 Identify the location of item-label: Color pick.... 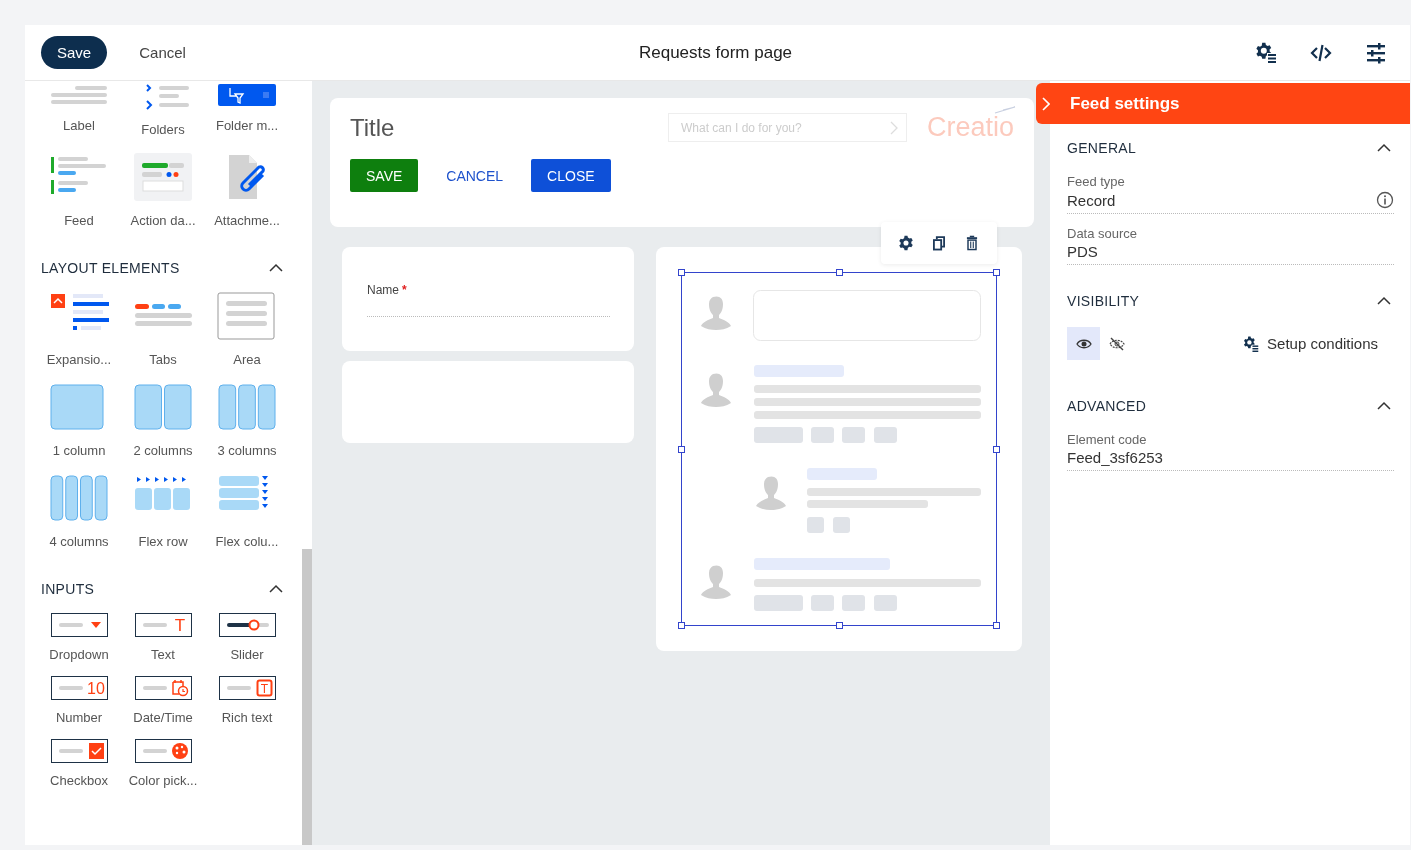
(163, 780).